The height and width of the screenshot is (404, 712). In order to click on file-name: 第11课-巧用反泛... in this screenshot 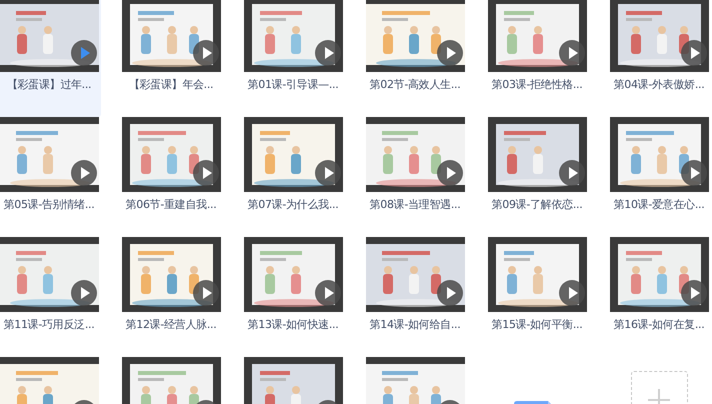, I will do `click(49, 325)`.